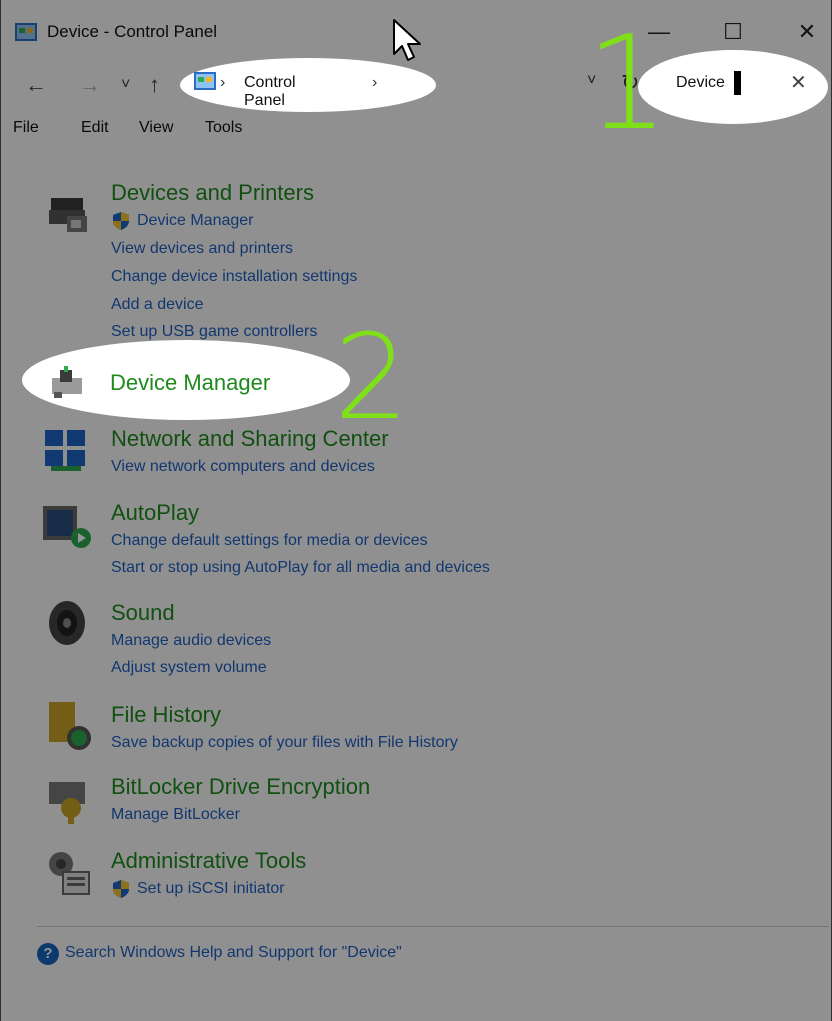  What do you see at coordinates (36, 85) in the screenshot?
I see `back-button: ←` at bounding box center [36, 85].